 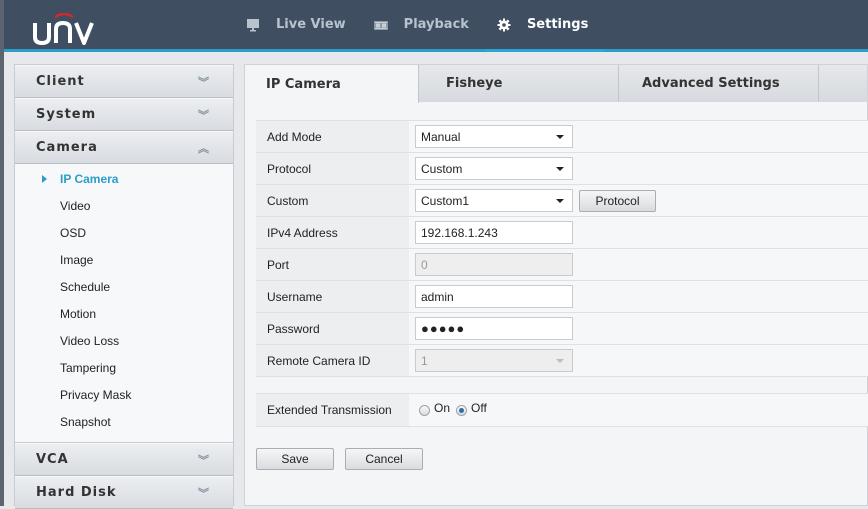 What do you see at coordinates (442, 408) in the screenshot?
I see `radio-on-label: On` at bounding box center [442, 408].